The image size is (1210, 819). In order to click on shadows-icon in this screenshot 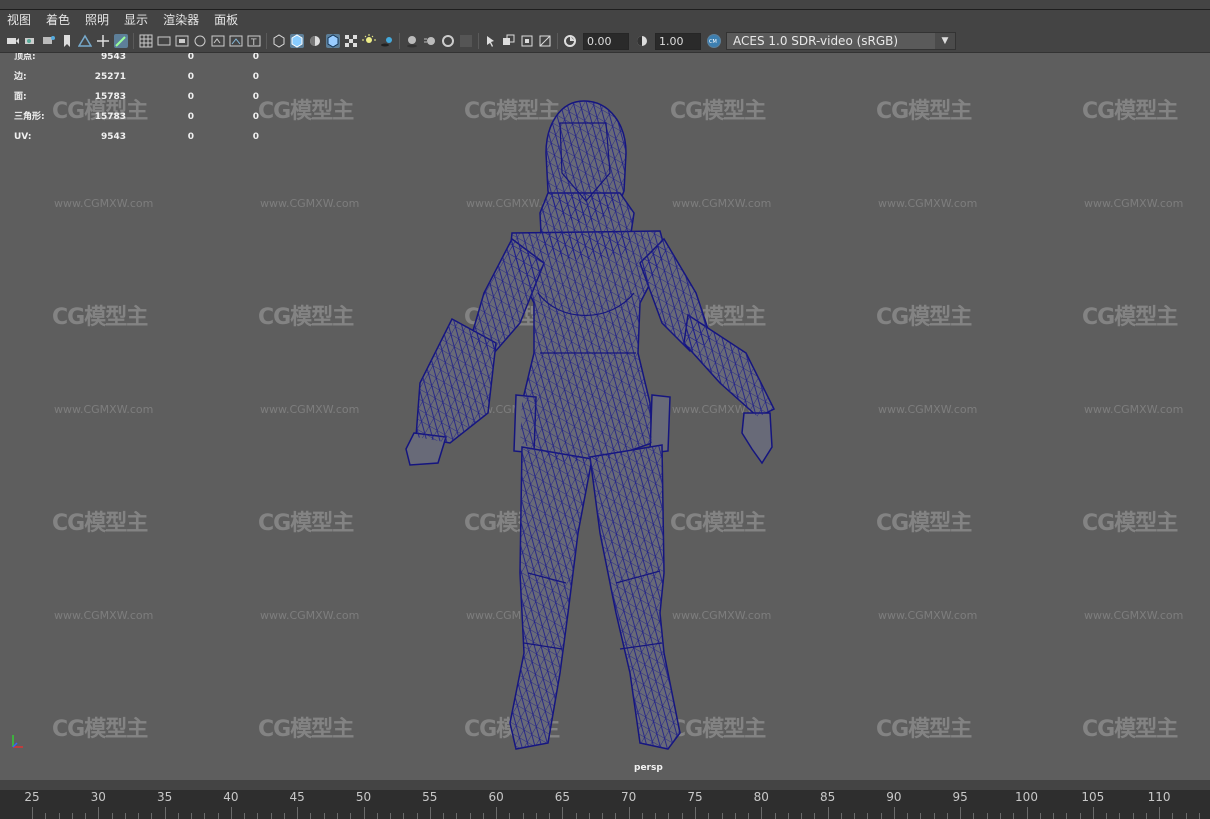, I will do `click(387, 41)`.